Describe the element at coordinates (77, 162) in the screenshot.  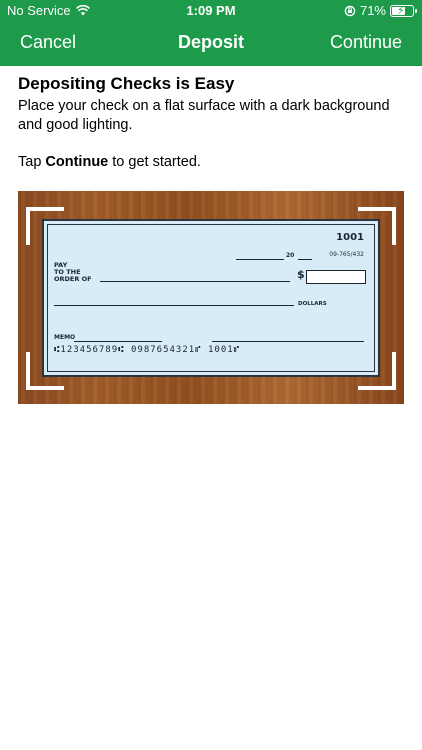
I see `tap-continue-bold: Continue` at that location.